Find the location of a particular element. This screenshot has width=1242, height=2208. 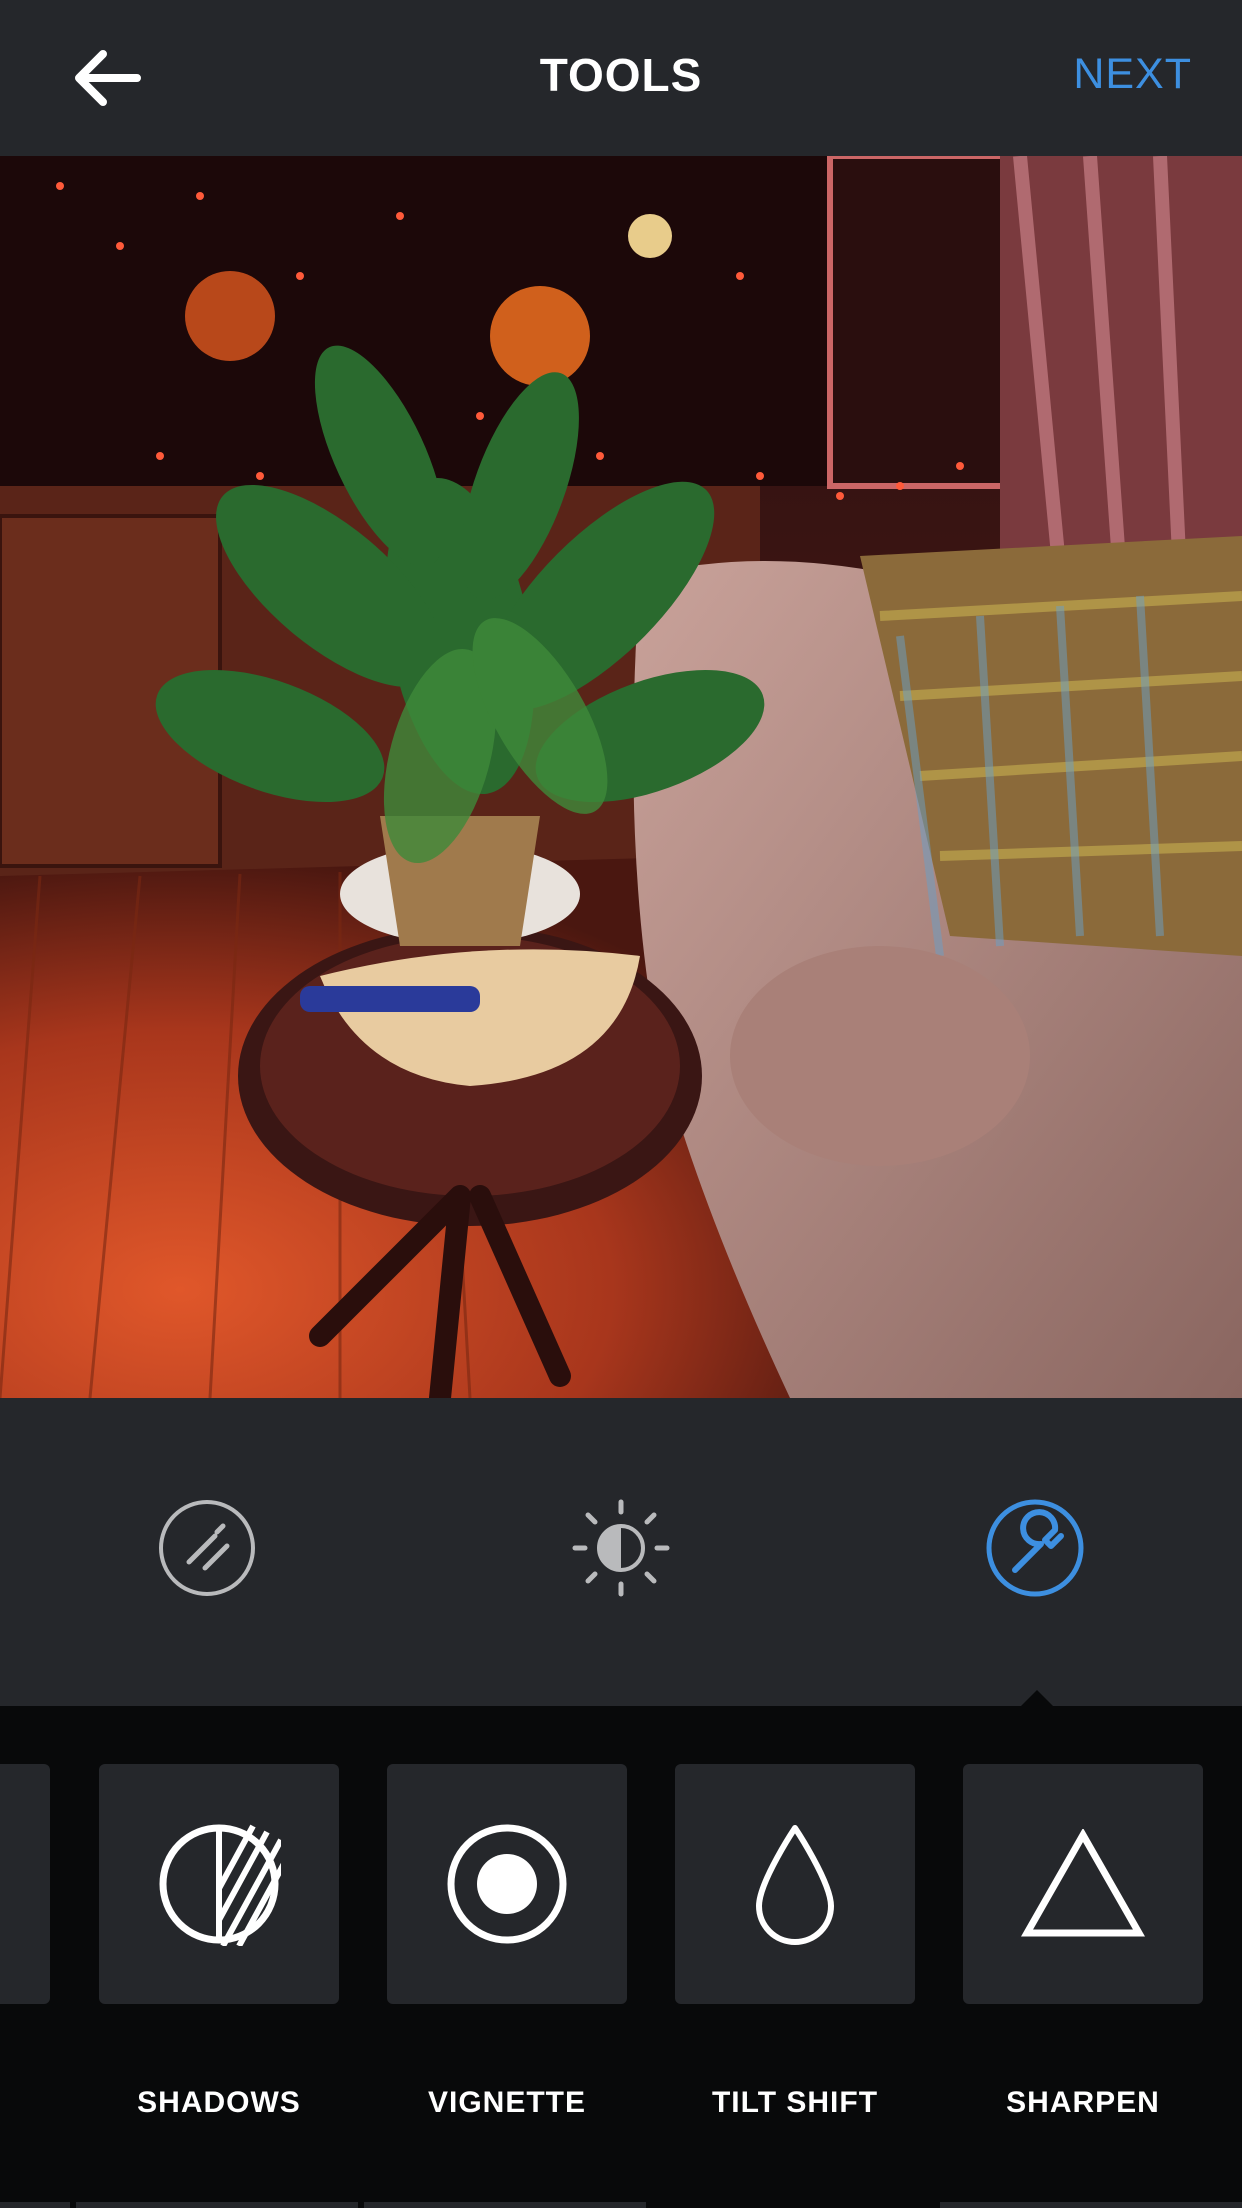

next-button: NEXT is located at coordinates (1132, 74).